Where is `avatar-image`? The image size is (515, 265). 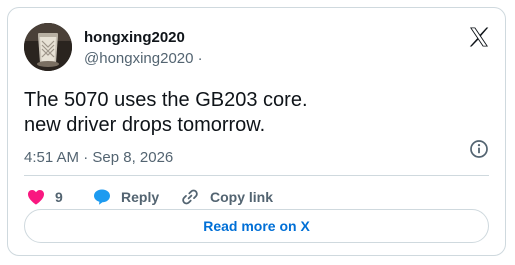
avatar-image is located at coordinates (48, 47).